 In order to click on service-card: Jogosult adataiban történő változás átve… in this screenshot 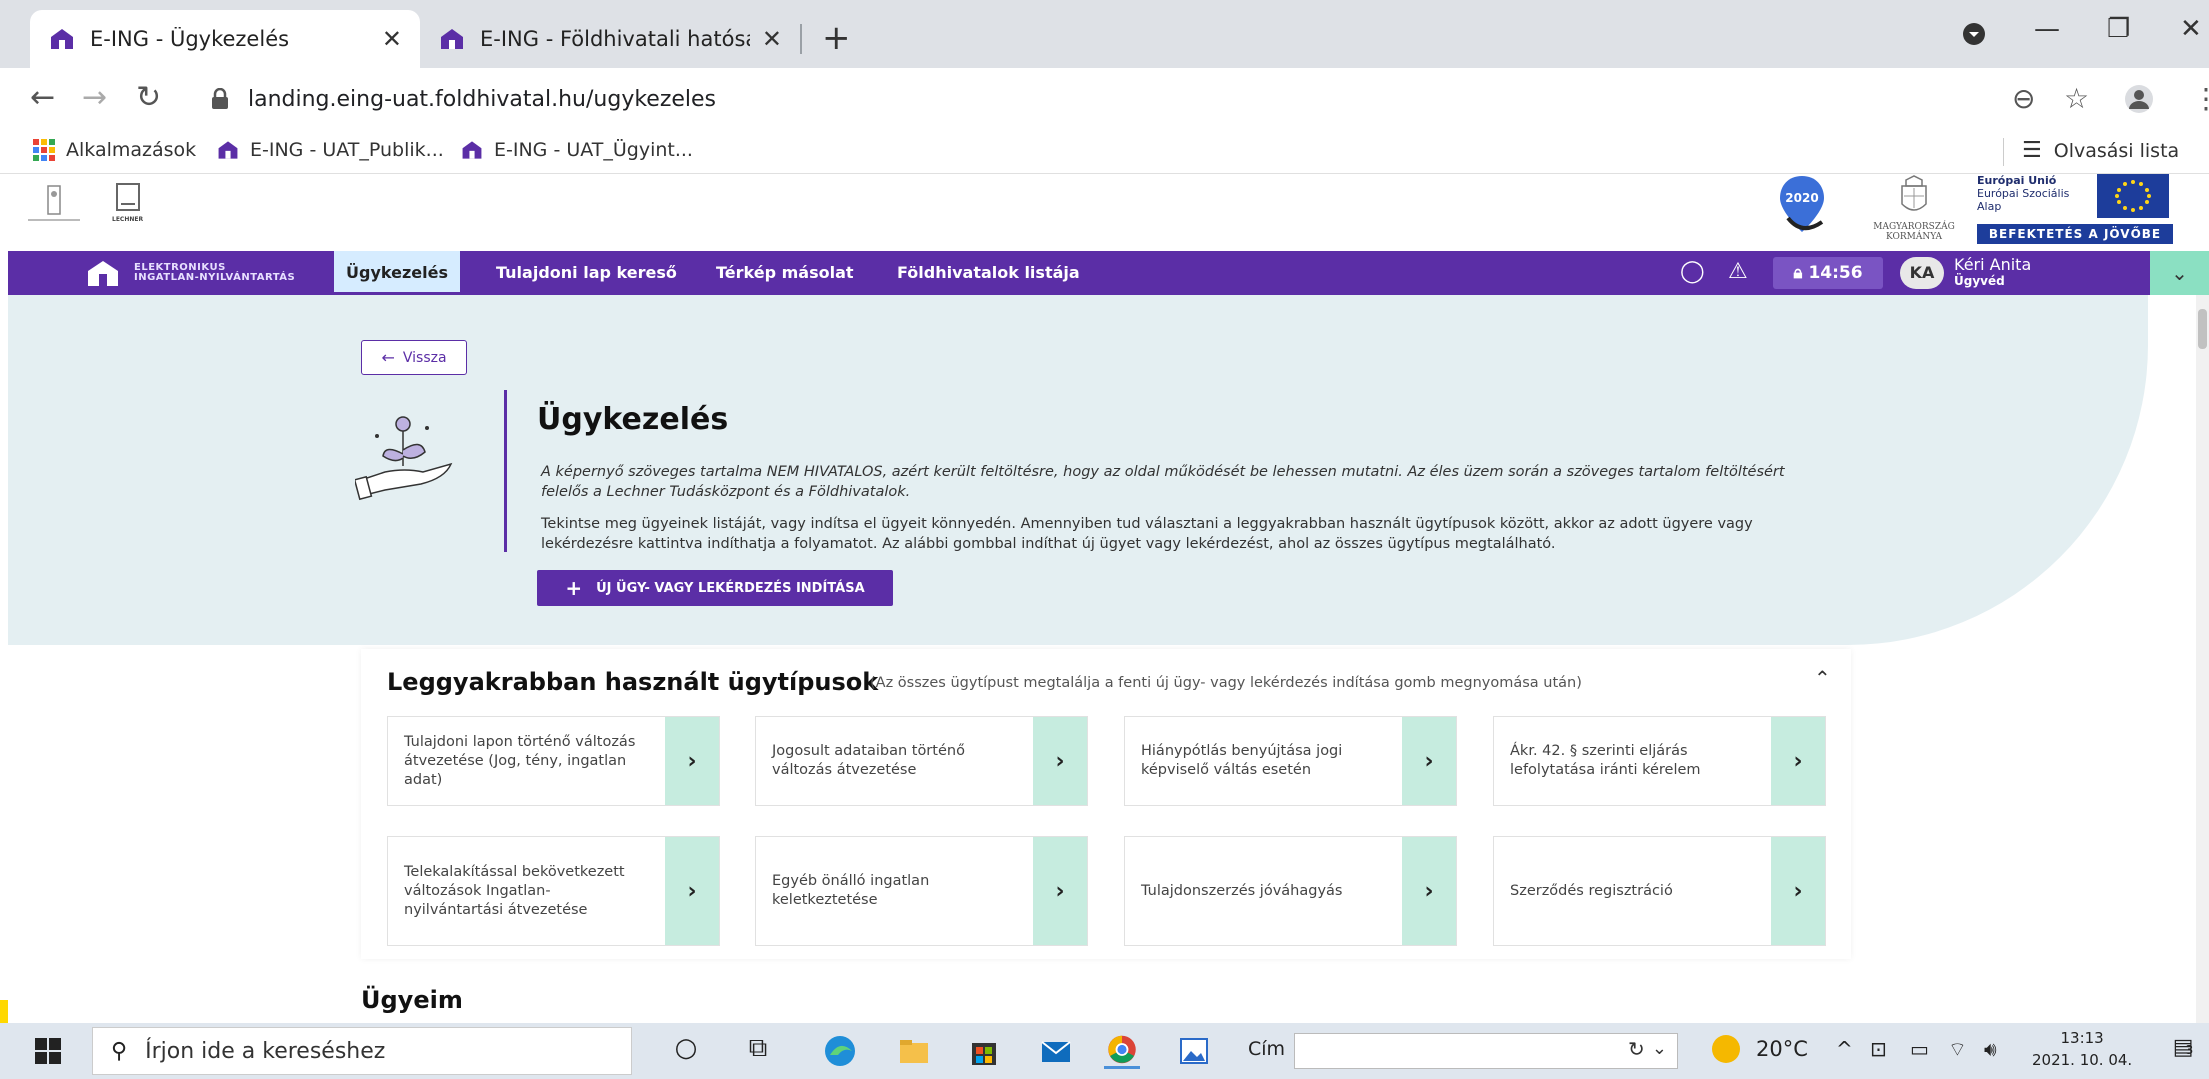, I will do `click(921, 761)`.